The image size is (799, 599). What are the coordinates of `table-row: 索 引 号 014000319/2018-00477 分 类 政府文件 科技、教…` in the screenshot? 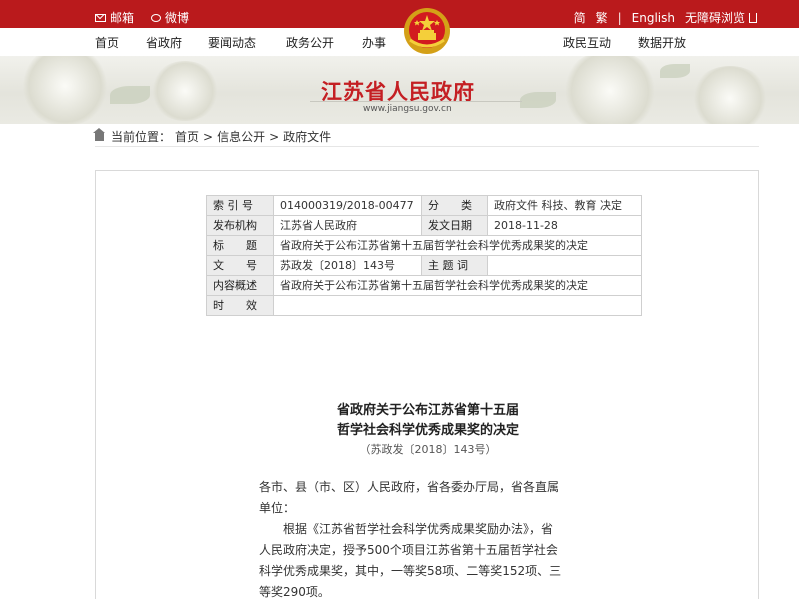 It's located at (424, 205).